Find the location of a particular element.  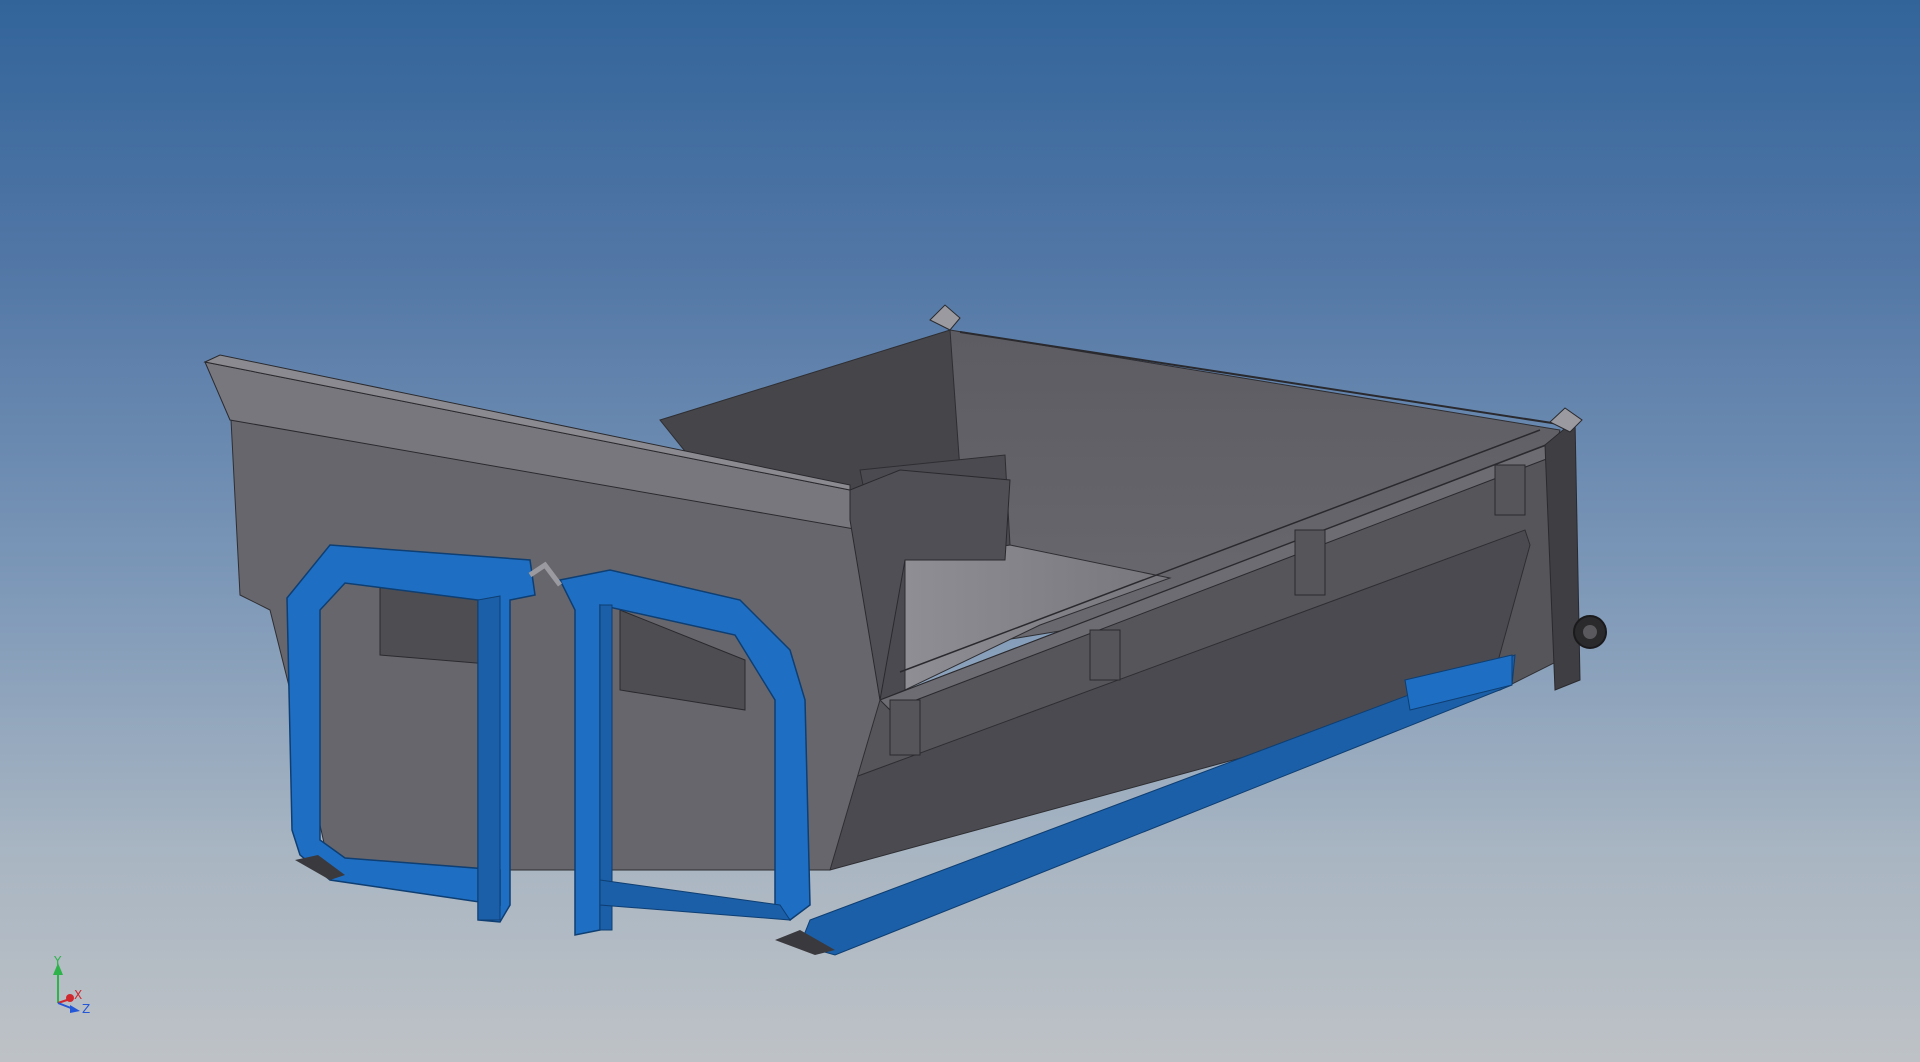

z-axis-label: Z is located at coordinates (86, 1008).